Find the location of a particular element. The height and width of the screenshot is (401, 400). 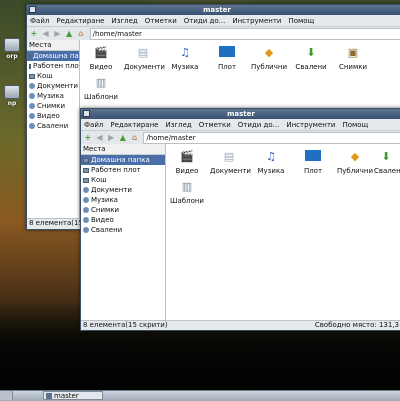

file-item-pictures: ▣ Снимки is located at coordinates (353, 58).